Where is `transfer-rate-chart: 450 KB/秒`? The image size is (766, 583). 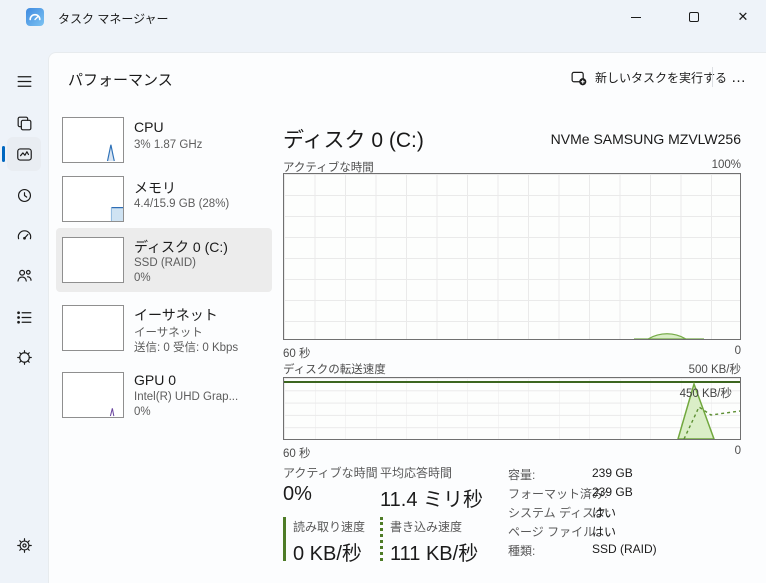
transfer-rate-chart: 450 KB/秒 is located at coordinates (512, 408).